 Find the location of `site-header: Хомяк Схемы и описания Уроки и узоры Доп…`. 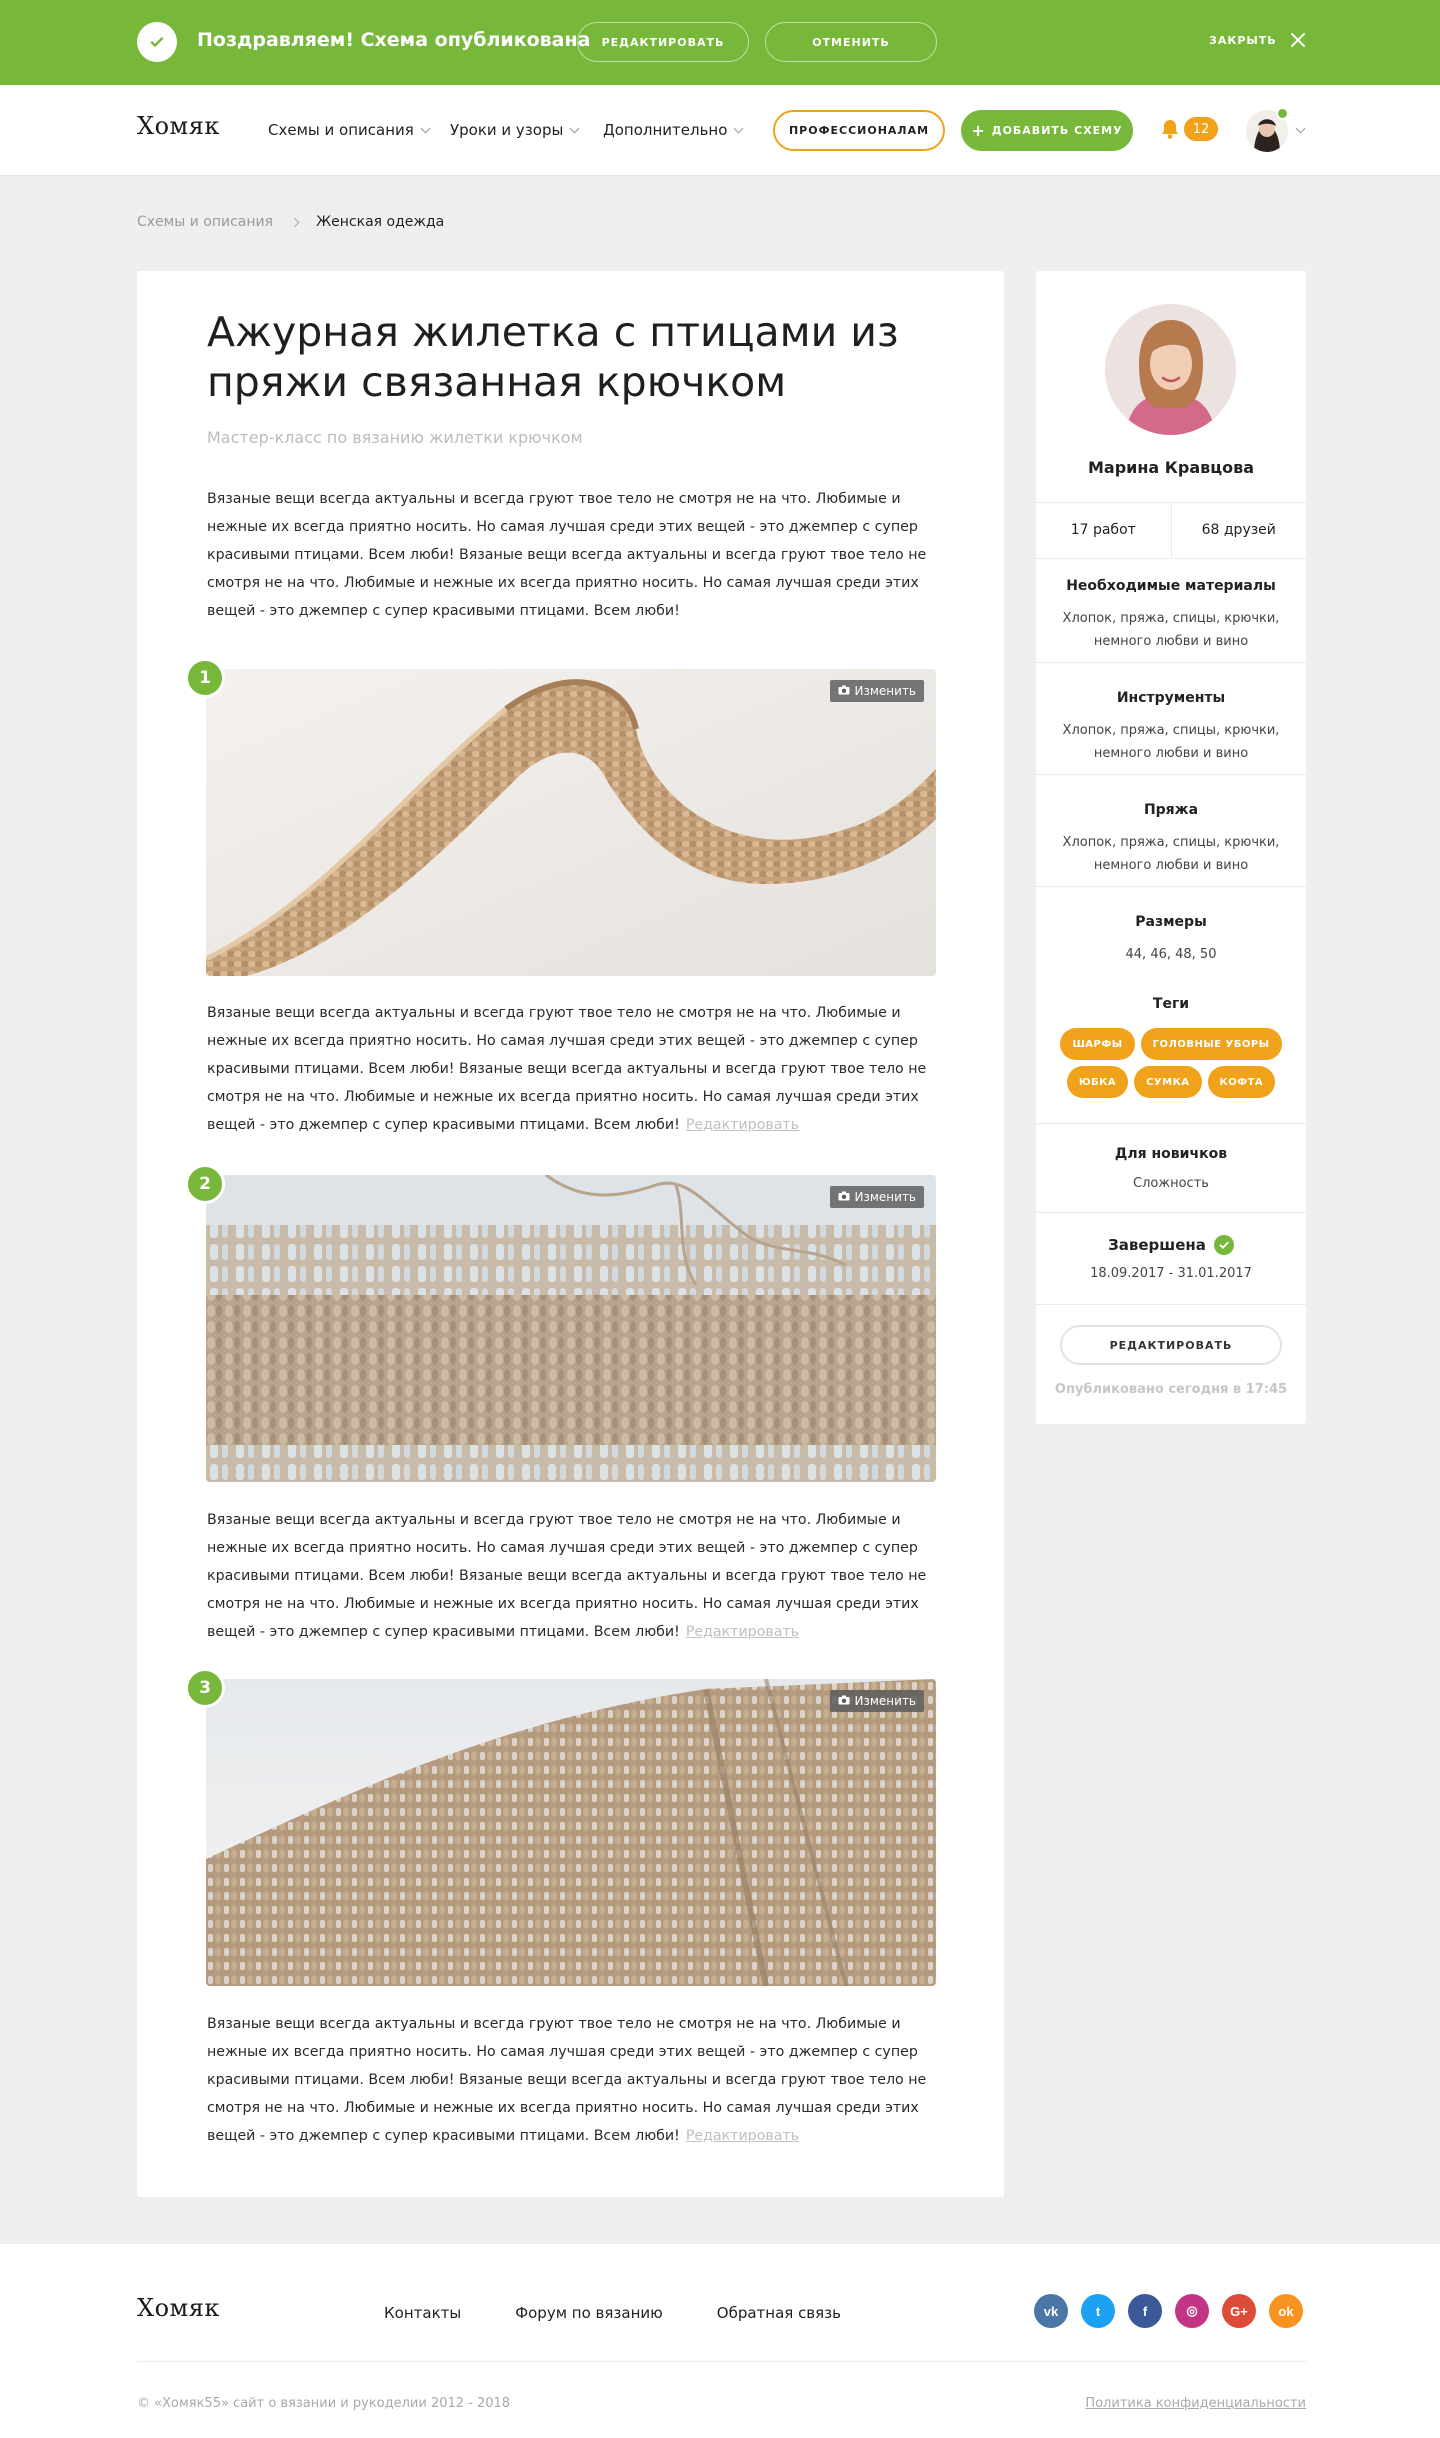

site-header: Хомяк Схемы и описания Уроки и узоры Доп… is located at coordinates (720, 130).